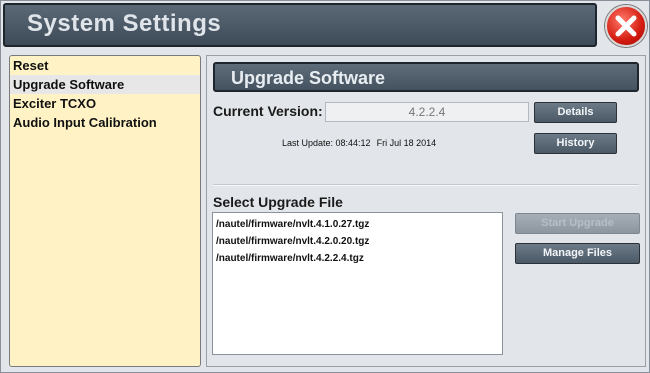 This screenshot has height=373, width=650. What do you see at coordinates (105, 103) in the screenshot?
I see `menu-item-exciter-tcxo: Exciter TCXO` at bounding box center [105, 103].